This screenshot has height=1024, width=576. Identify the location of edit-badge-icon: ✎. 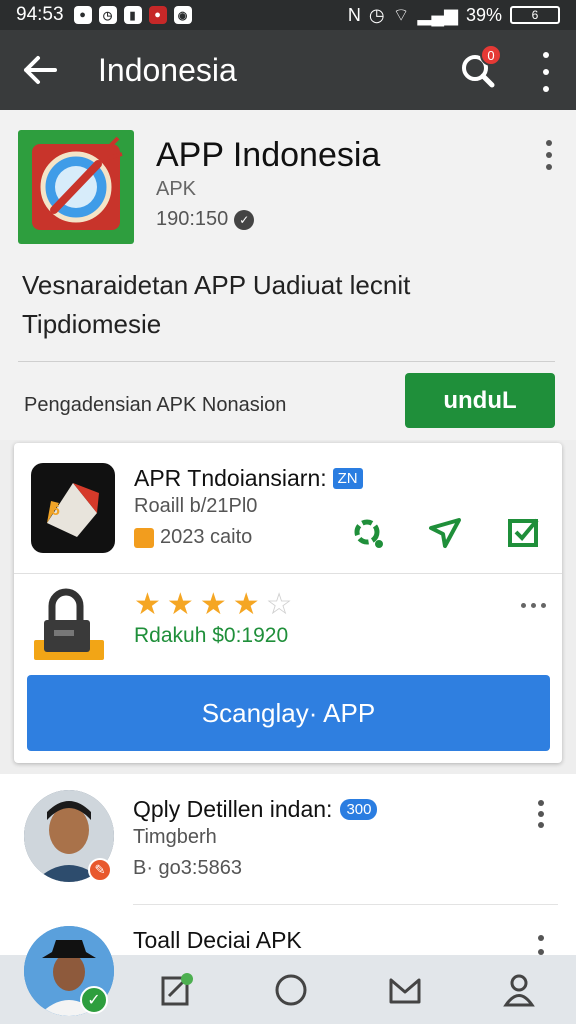
(100, 870).